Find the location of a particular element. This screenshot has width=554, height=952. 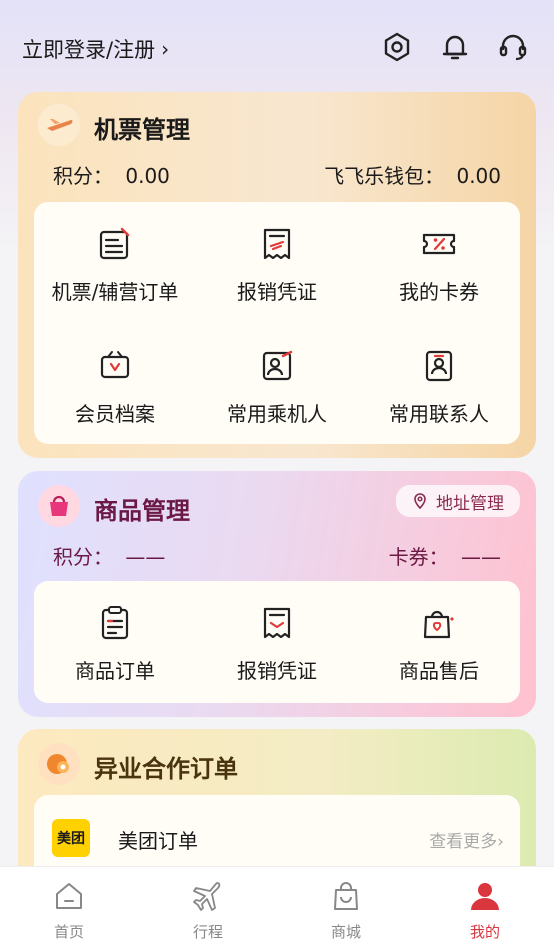

tab-mine: 我的 is located at coordinates (485, 910).